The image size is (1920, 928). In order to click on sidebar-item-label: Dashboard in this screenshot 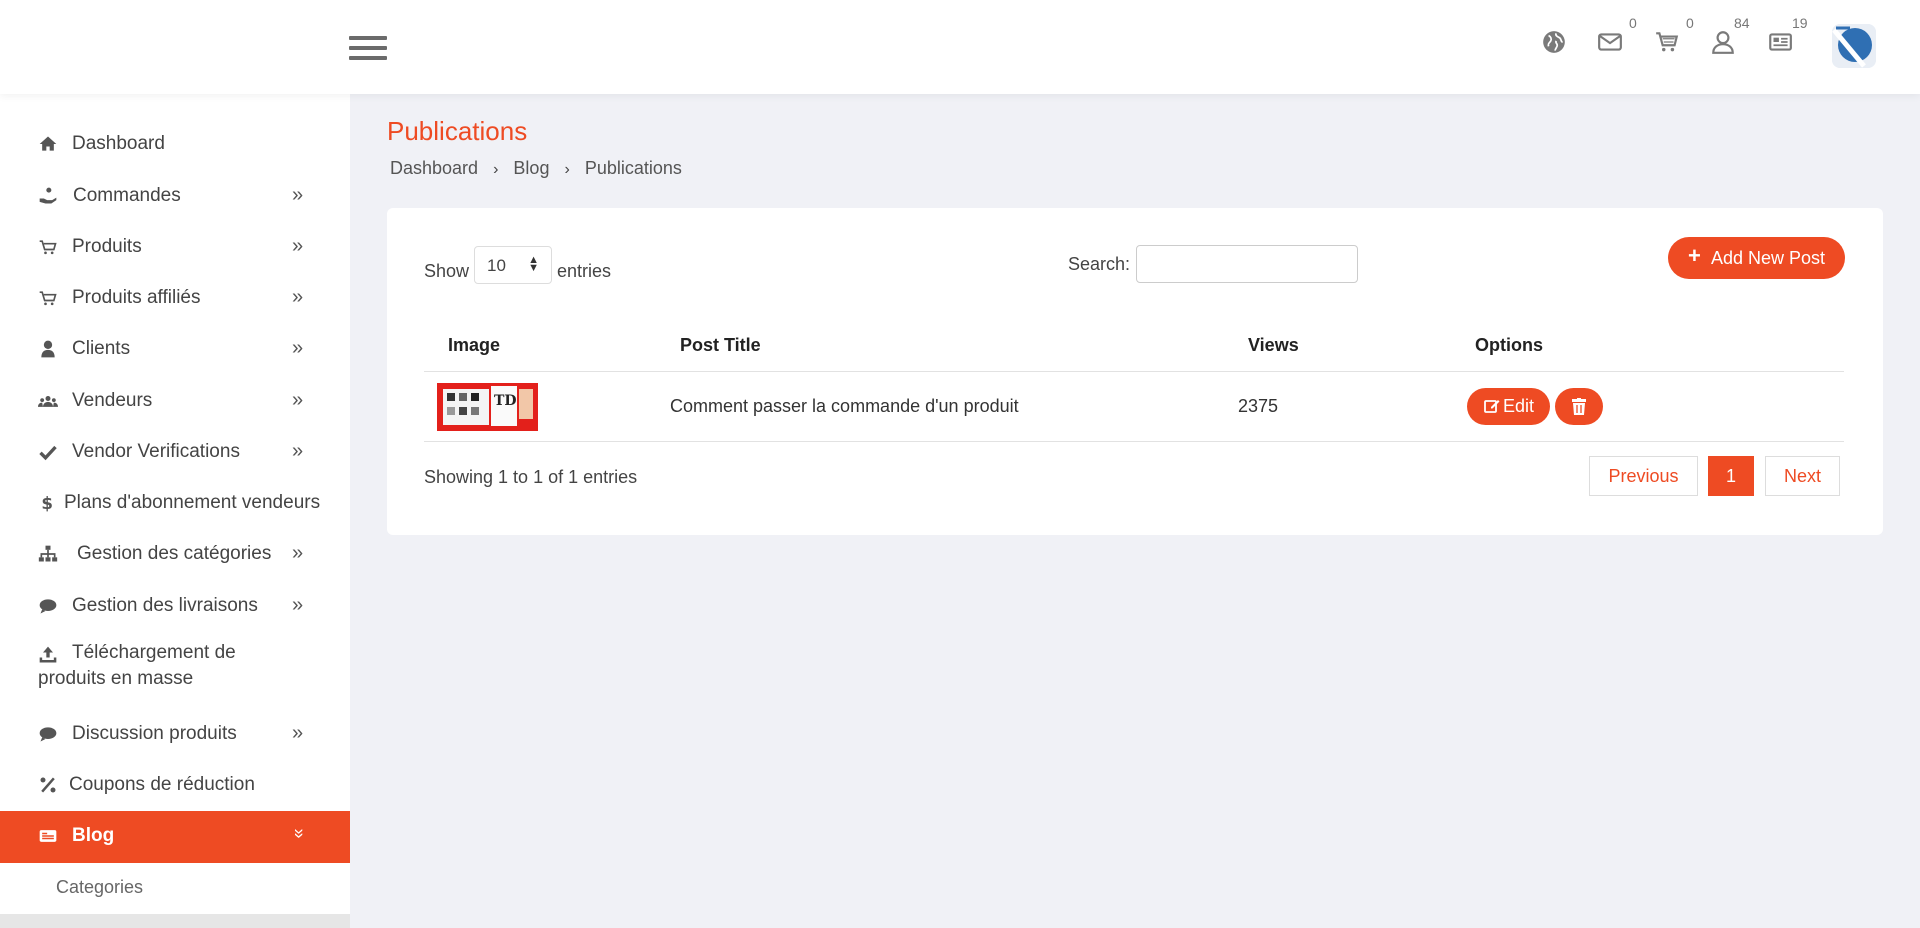, I will do `click(118, 143)`.